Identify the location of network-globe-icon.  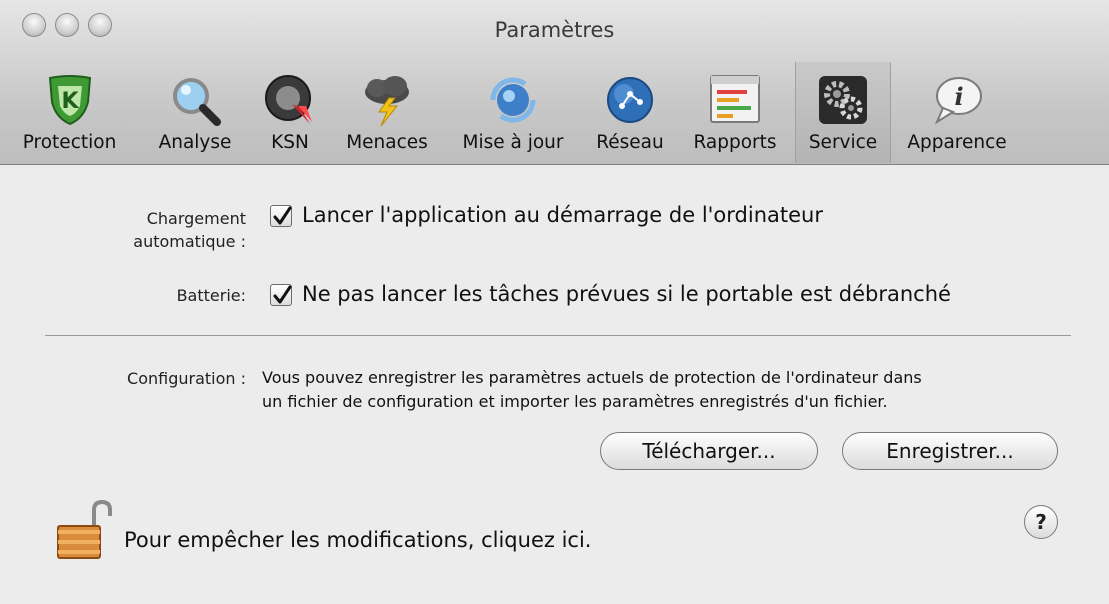
(630, 100).